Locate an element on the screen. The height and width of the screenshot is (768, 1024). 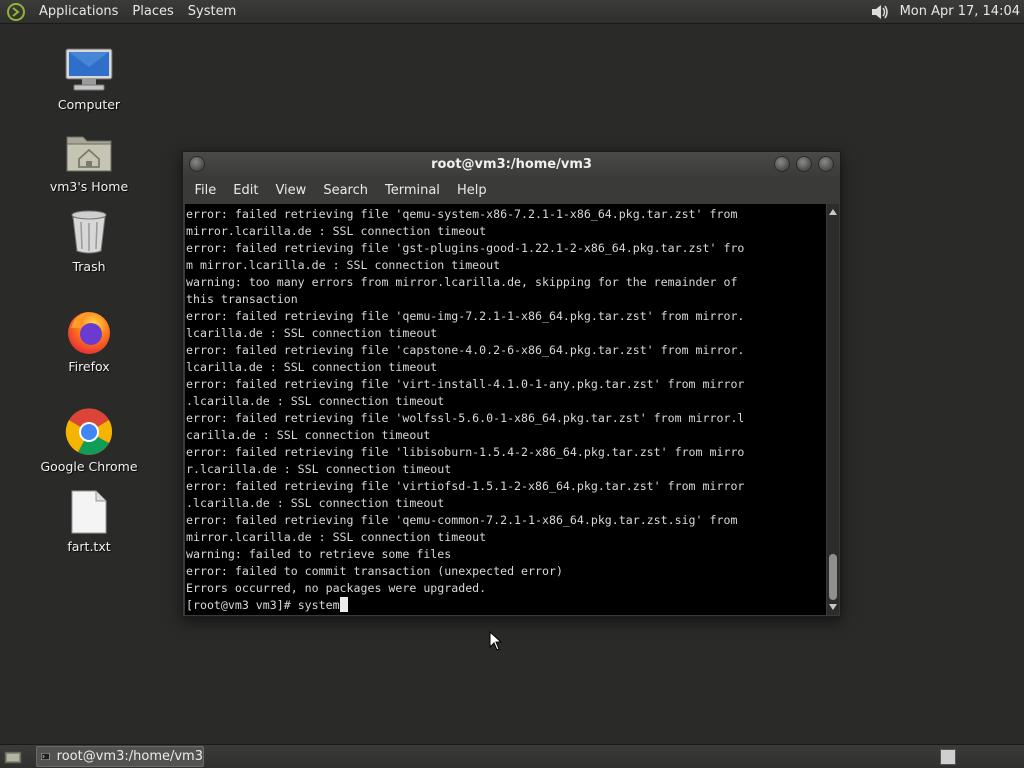
desktop-icon-firefox: Firefox is located at coordinates (89, 341).